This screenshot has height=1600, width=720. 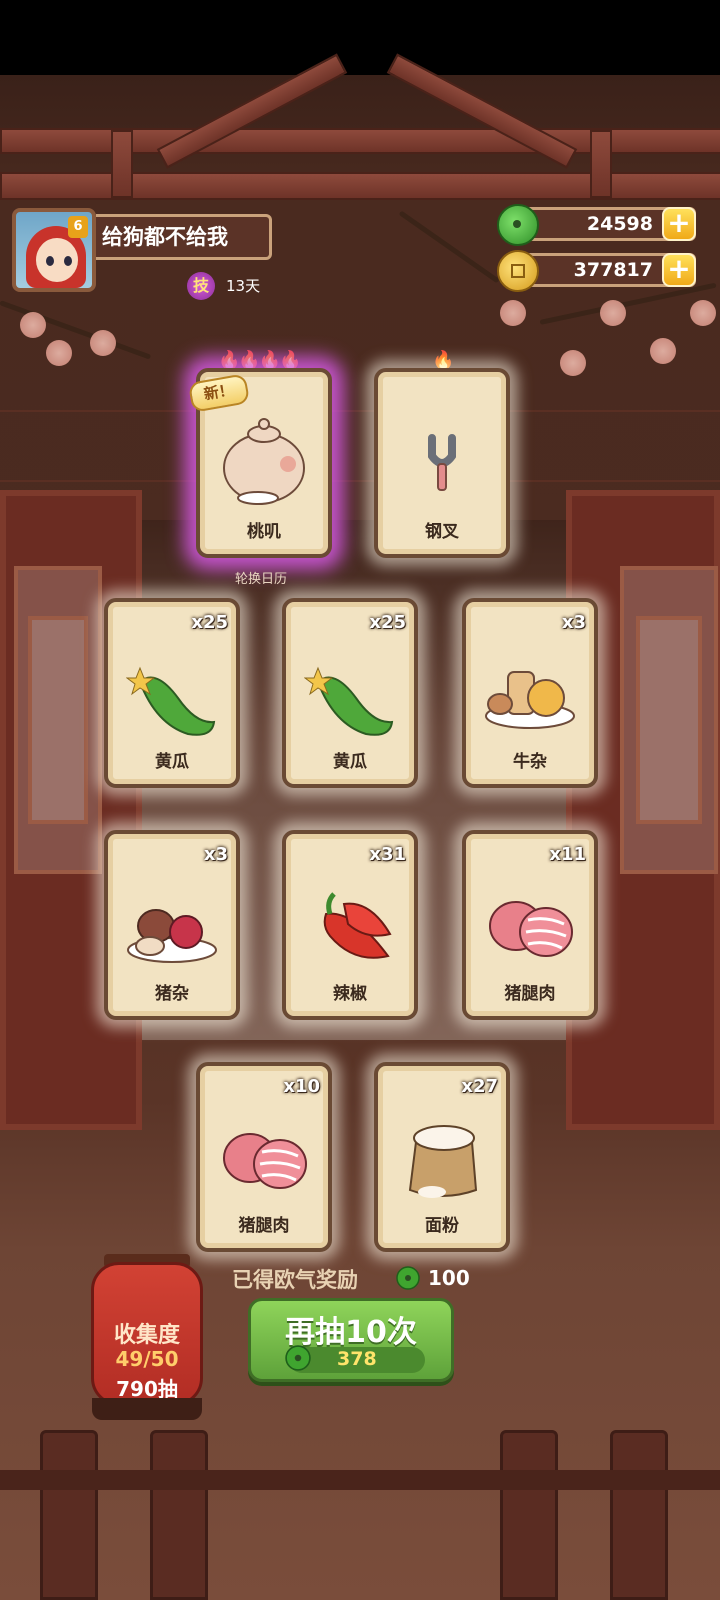 I want to click on card-quantity: x27, so click(x=479, y=1086).